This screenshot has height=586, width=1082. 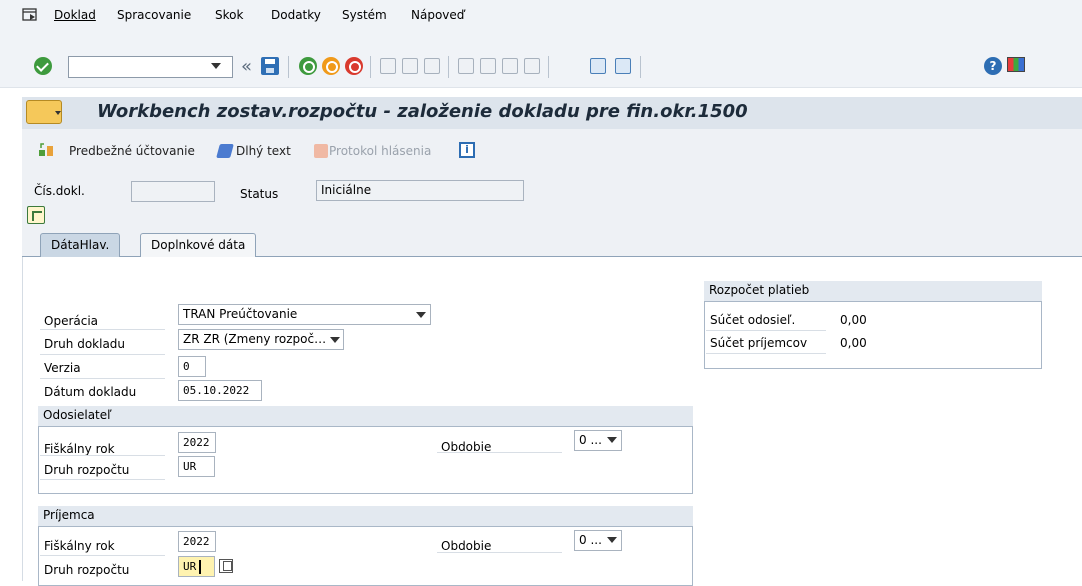 What do you see at coordinates (75, 15) in the screenshot?
I see `menu-doklad: Doklad` at bounding box center [75, 15].